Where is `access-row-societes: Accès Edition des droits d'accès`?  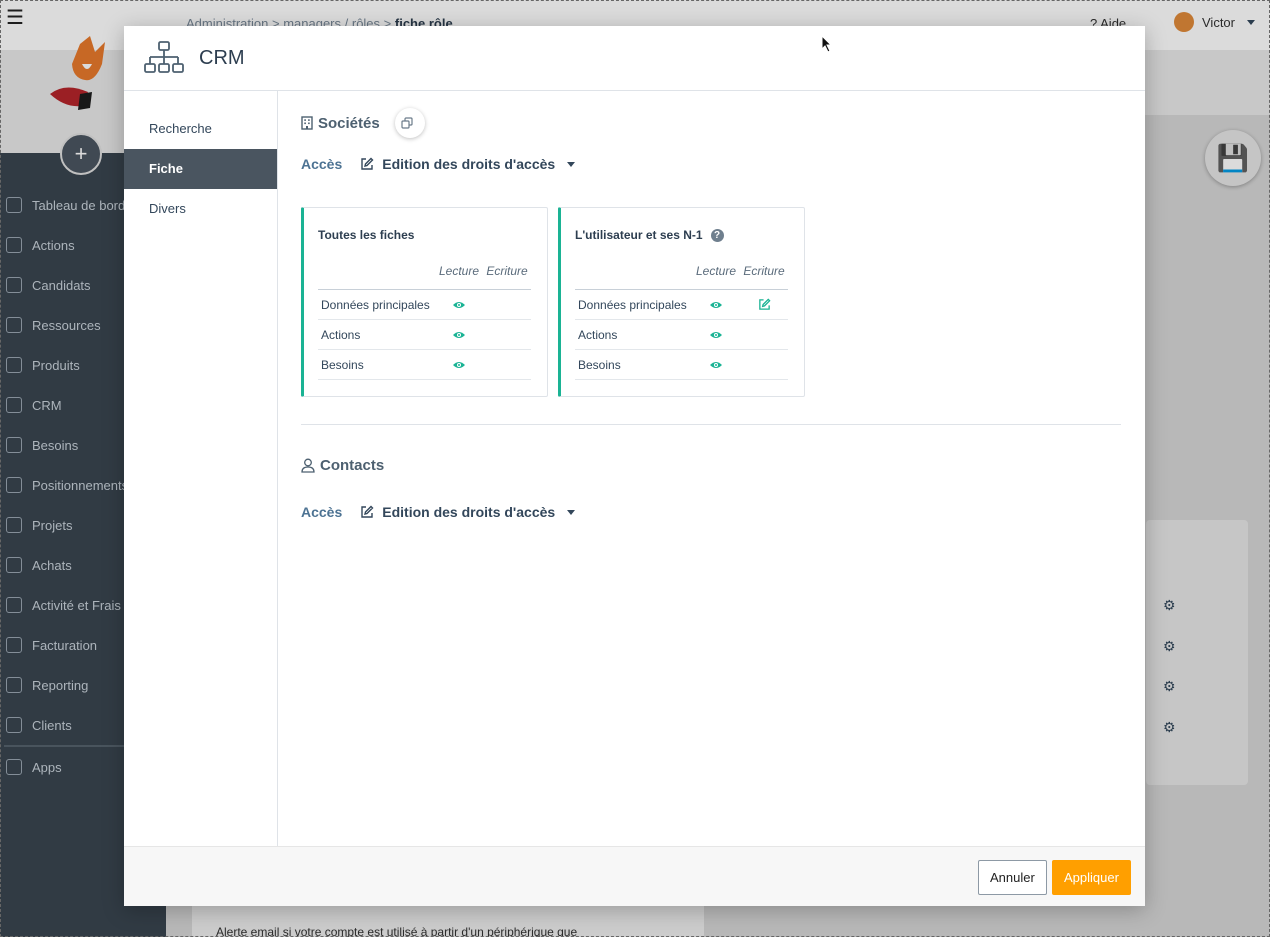
access-row-societes: Accès Edition des droits d'accès is located at coordinates (711, 164).